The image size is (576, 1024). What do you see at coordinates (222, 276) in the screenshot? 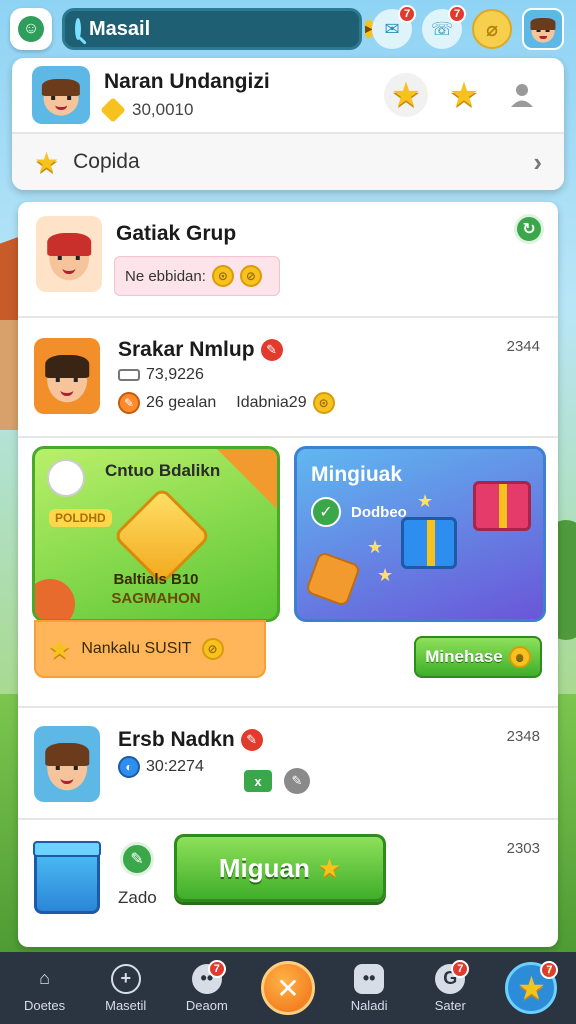
I see `coin-icon: ⊙` at bounding box center [222, 276].